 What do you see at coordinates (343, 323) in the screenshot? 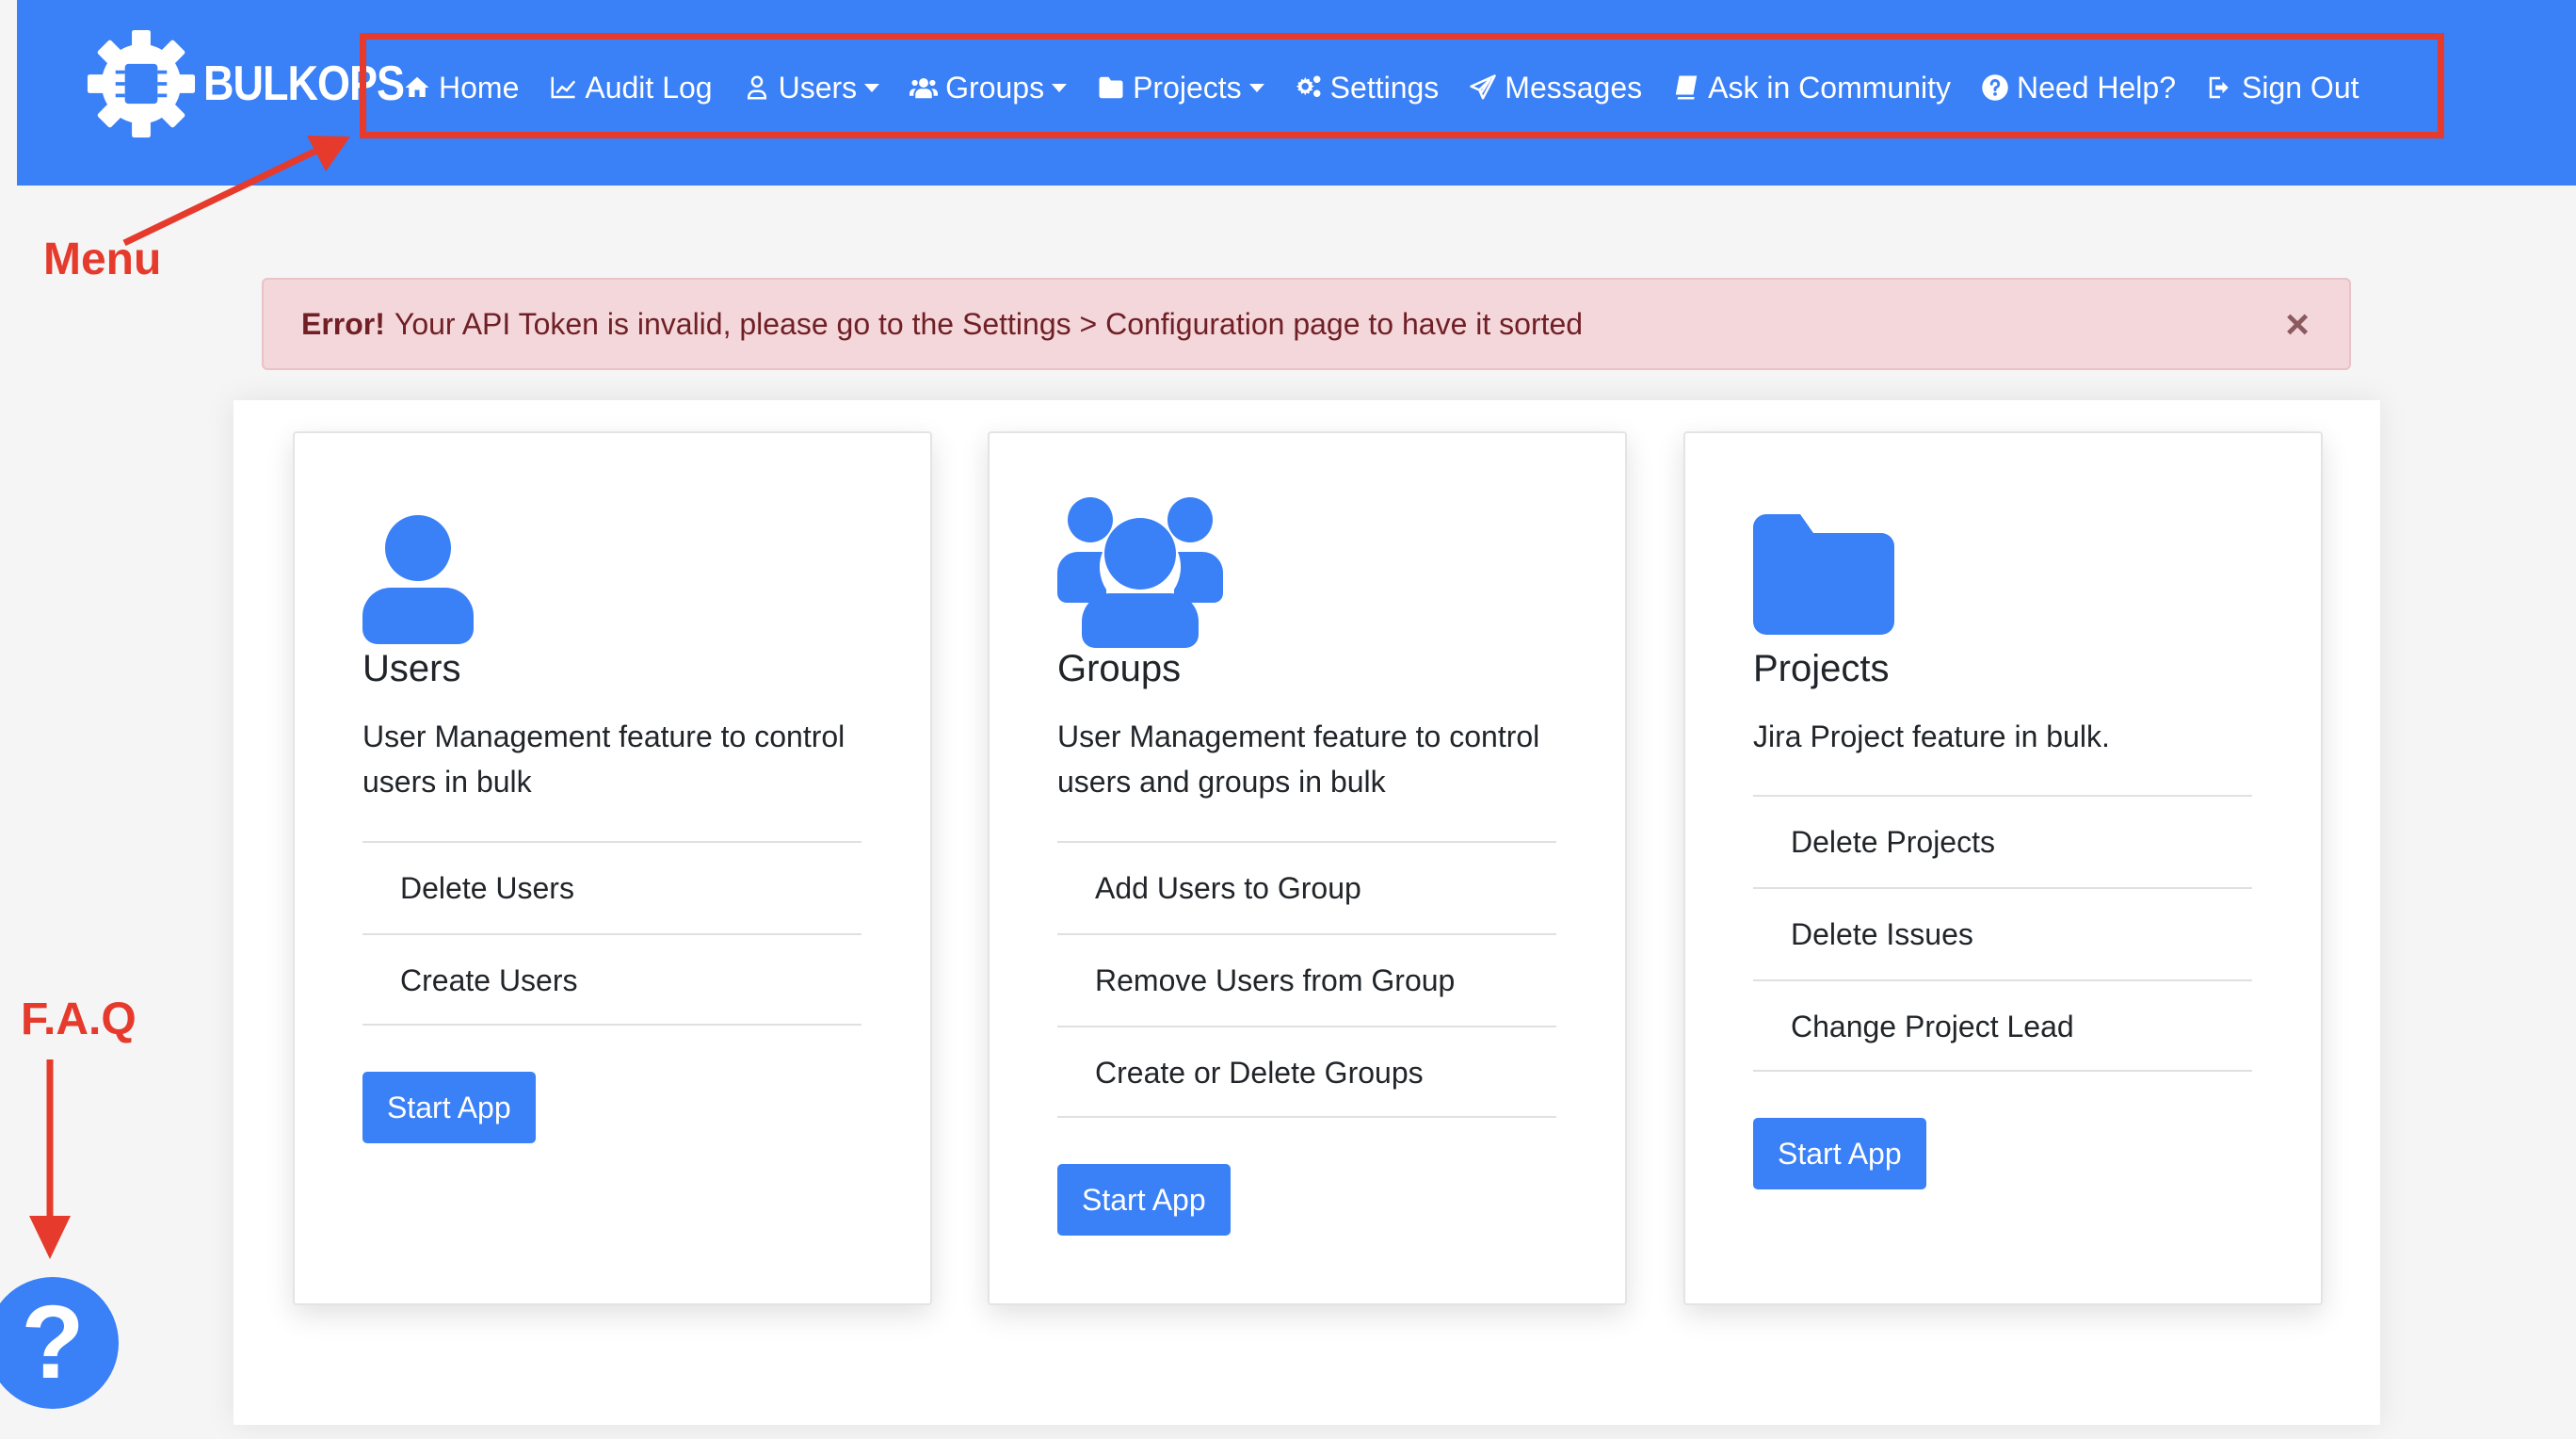
I see `alert-title: Error!` at bounding box center [343, 323].